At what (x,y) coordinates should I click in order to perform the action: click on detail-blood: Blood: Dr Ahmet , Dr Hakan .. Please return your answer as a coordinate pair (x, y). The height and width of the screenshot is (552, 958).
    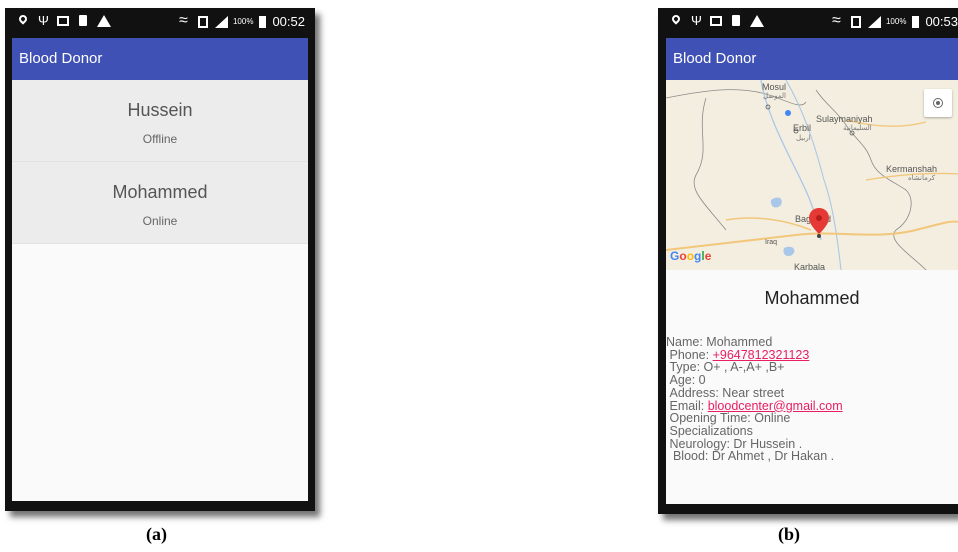
    Looking at the image, I should click on (754, 456).